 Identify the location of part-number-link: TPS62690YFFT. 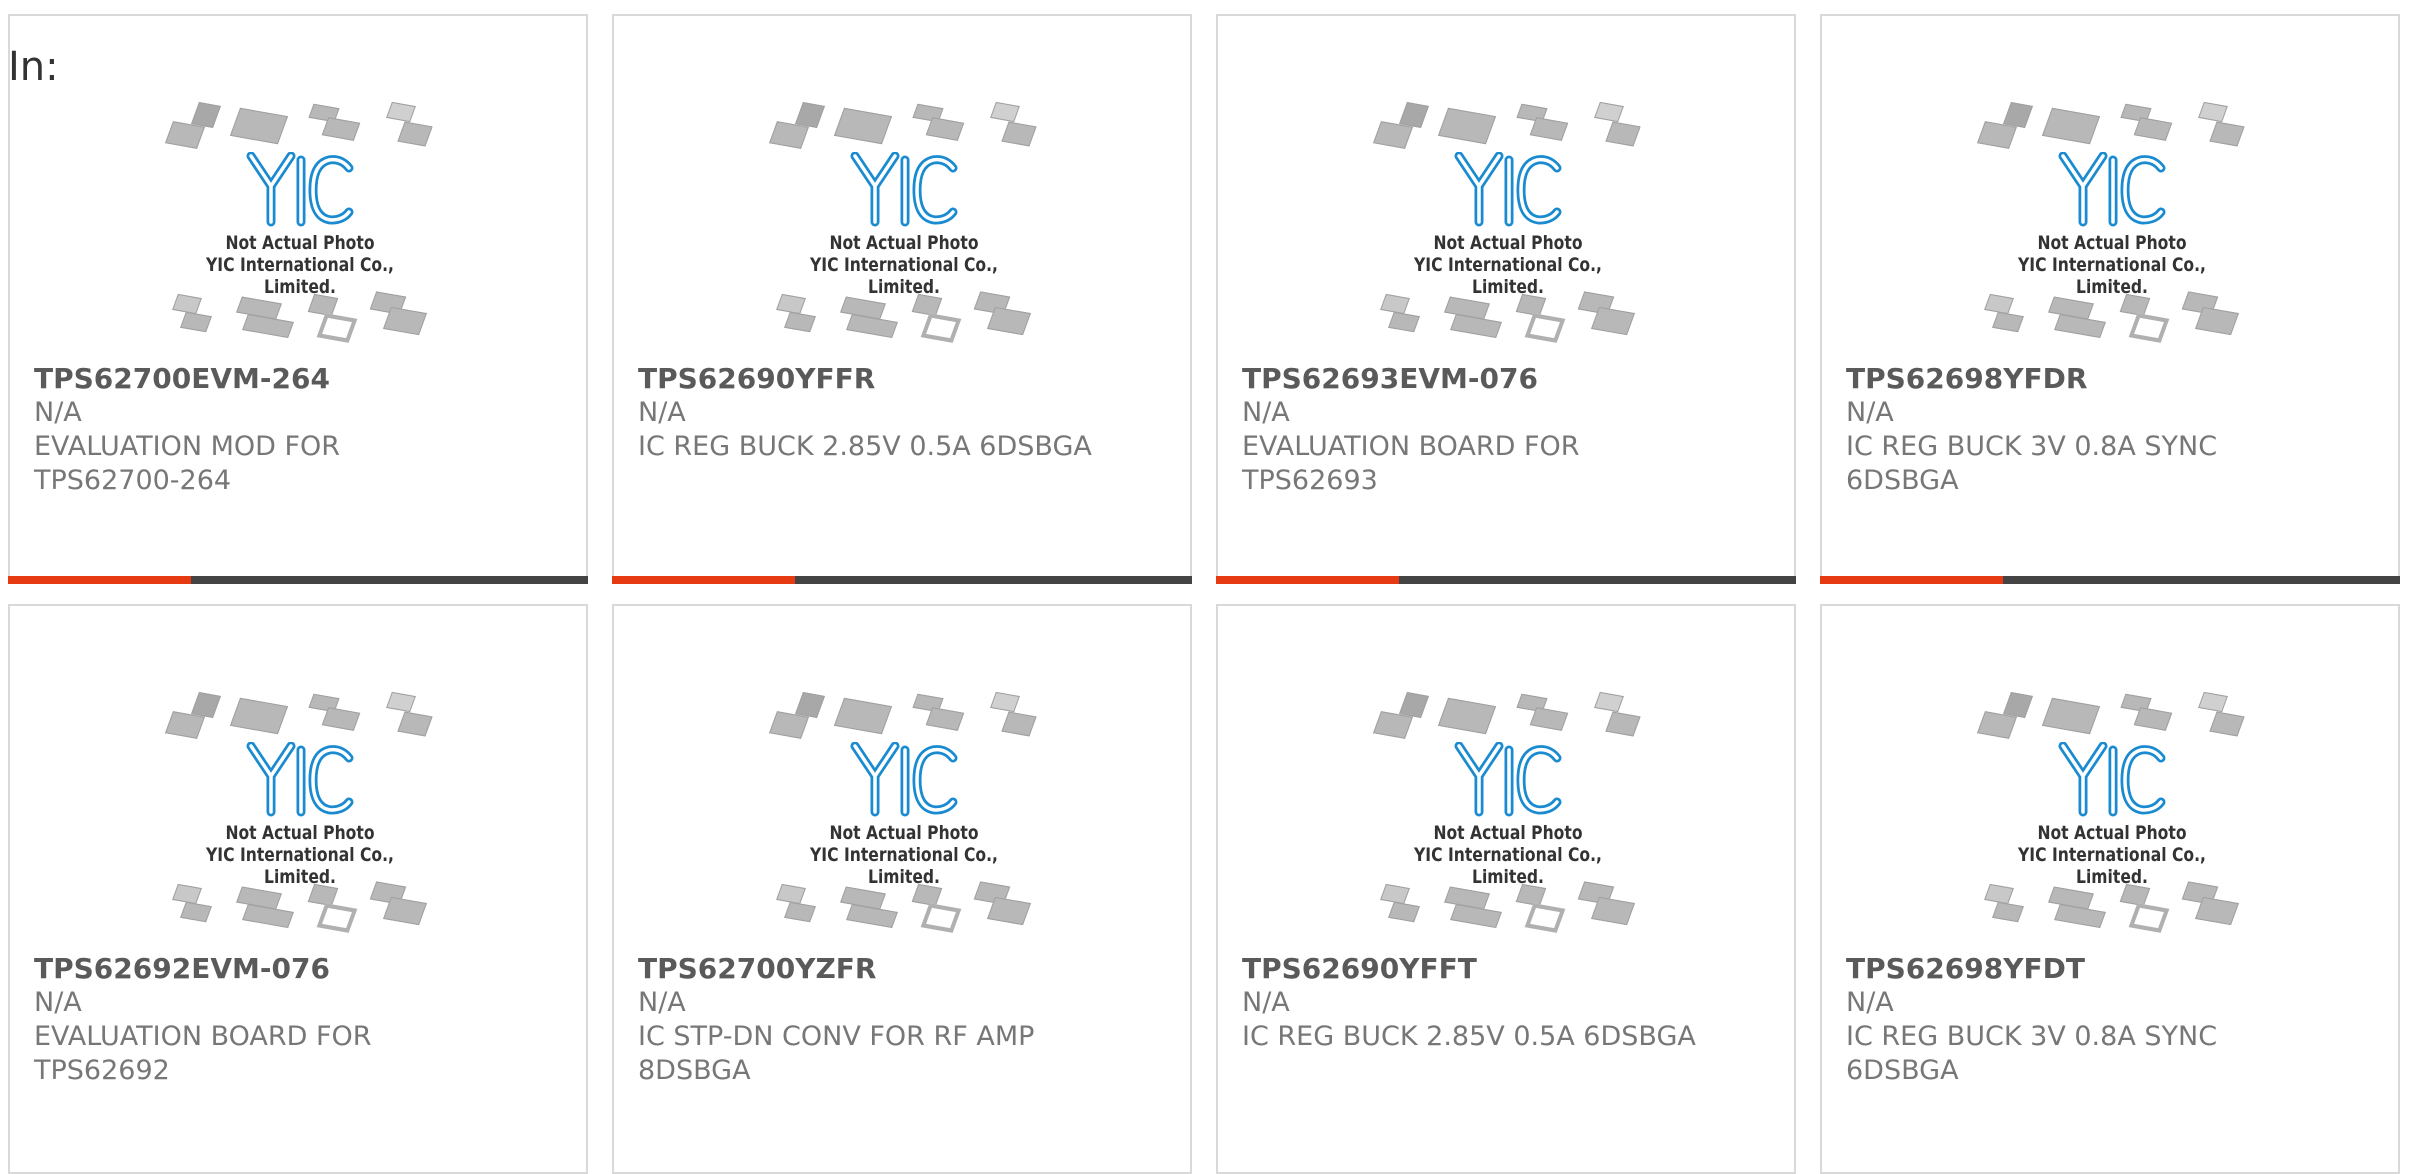
(1507, 969).